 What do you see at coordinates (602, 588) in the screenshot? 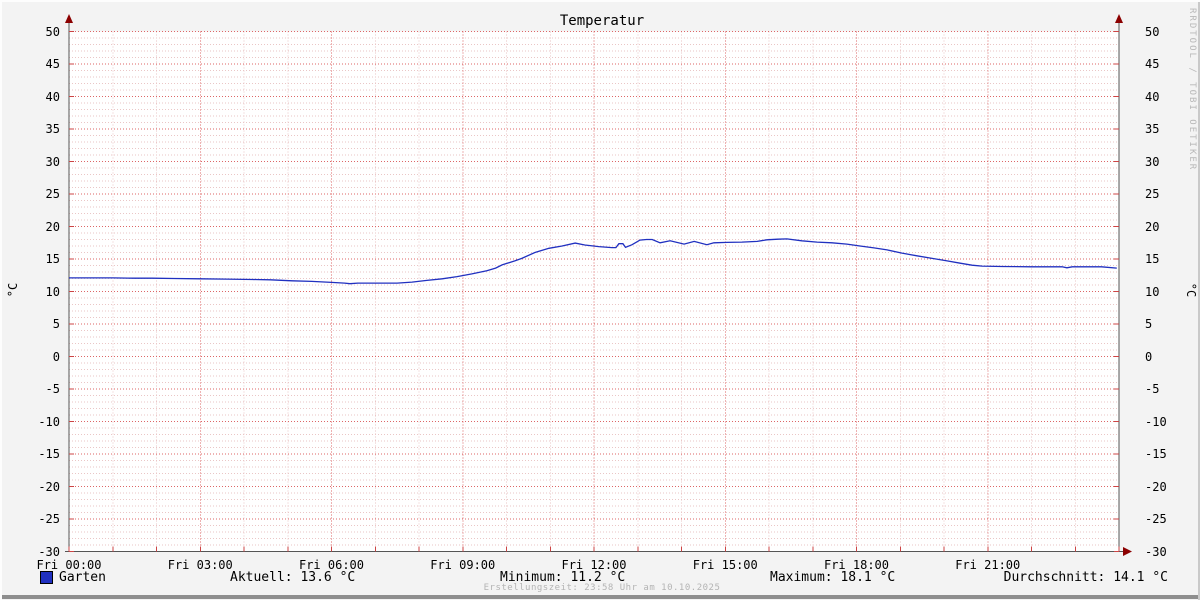
I see `creation-timestamp: Erstellungszeit: 23:58 Uhr am 10.10.2025` at bounding box center [602, 588].